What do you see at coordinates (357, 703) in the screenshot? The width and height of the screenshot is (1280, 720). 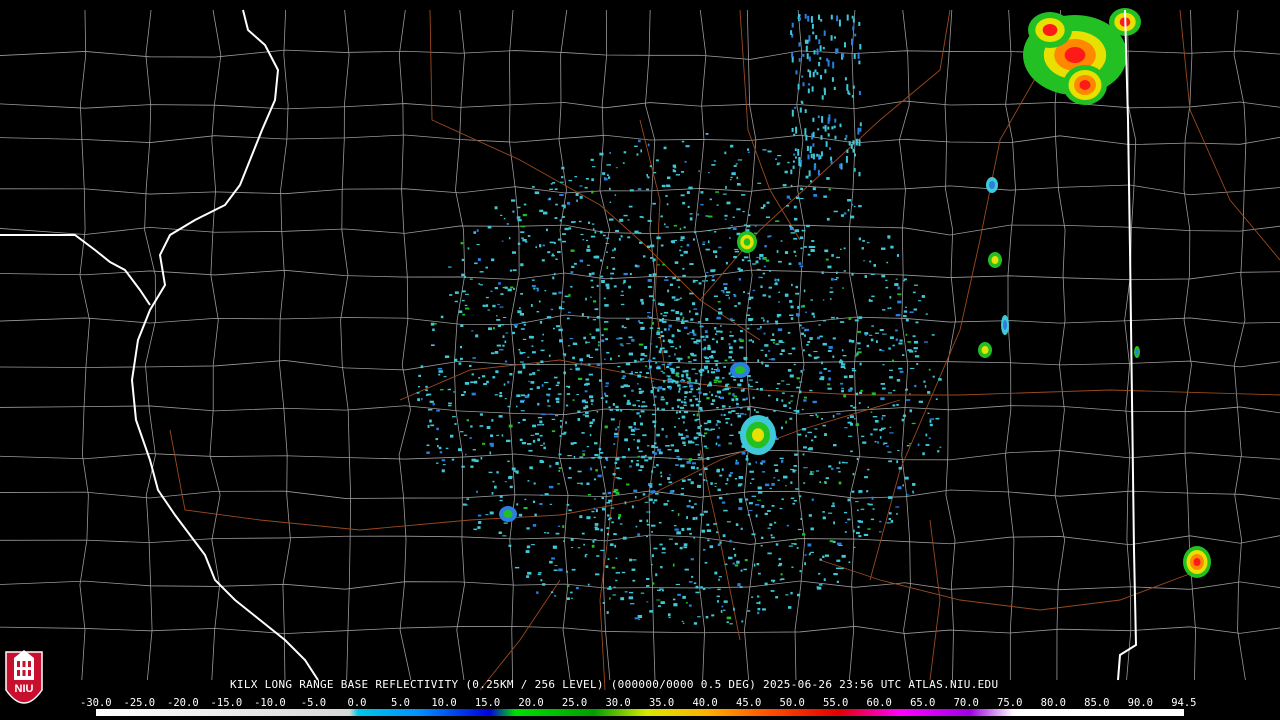 I see `colorscale-label: 0.0` at bounding box center [357, 703].